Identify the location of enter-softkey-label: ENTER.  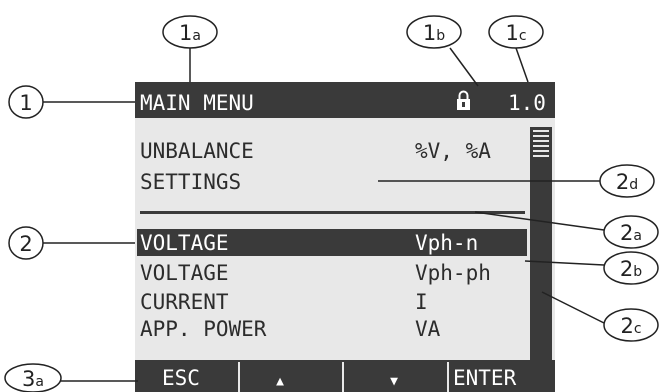
(485, 378).